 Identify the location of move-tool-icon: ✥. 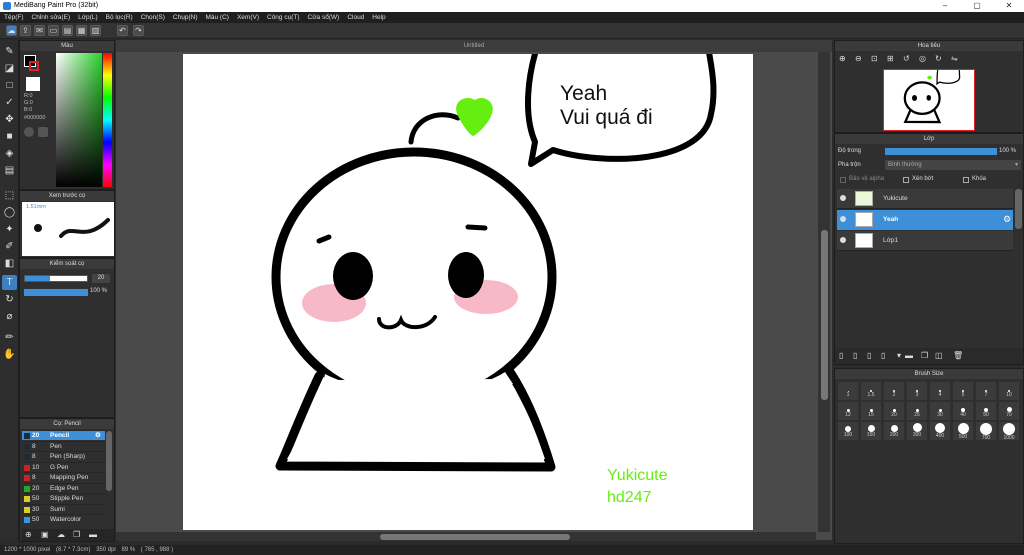
(9, 119).